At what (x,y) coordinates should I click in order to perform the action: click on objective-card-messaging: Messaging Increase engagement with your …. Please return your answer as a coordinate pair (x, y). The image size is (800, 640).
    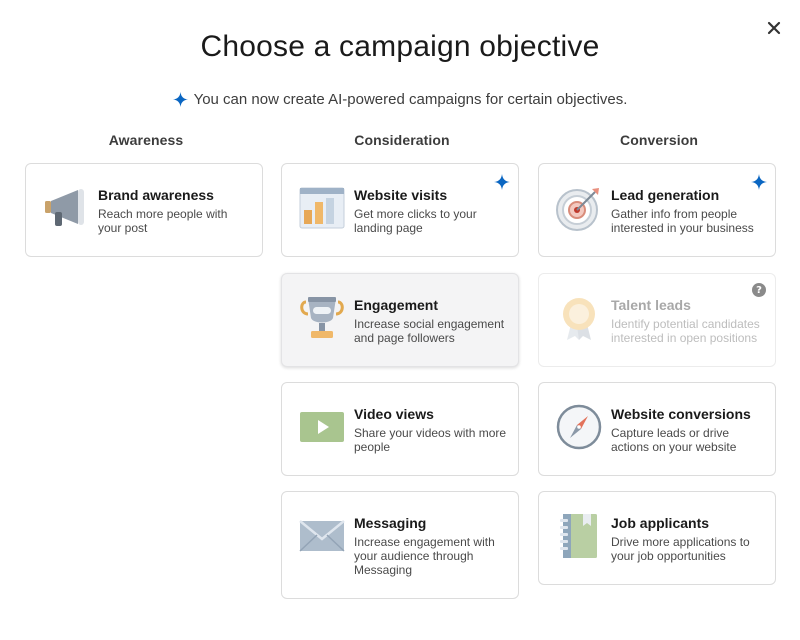
    Looking at the image, I should click on (400, 545).